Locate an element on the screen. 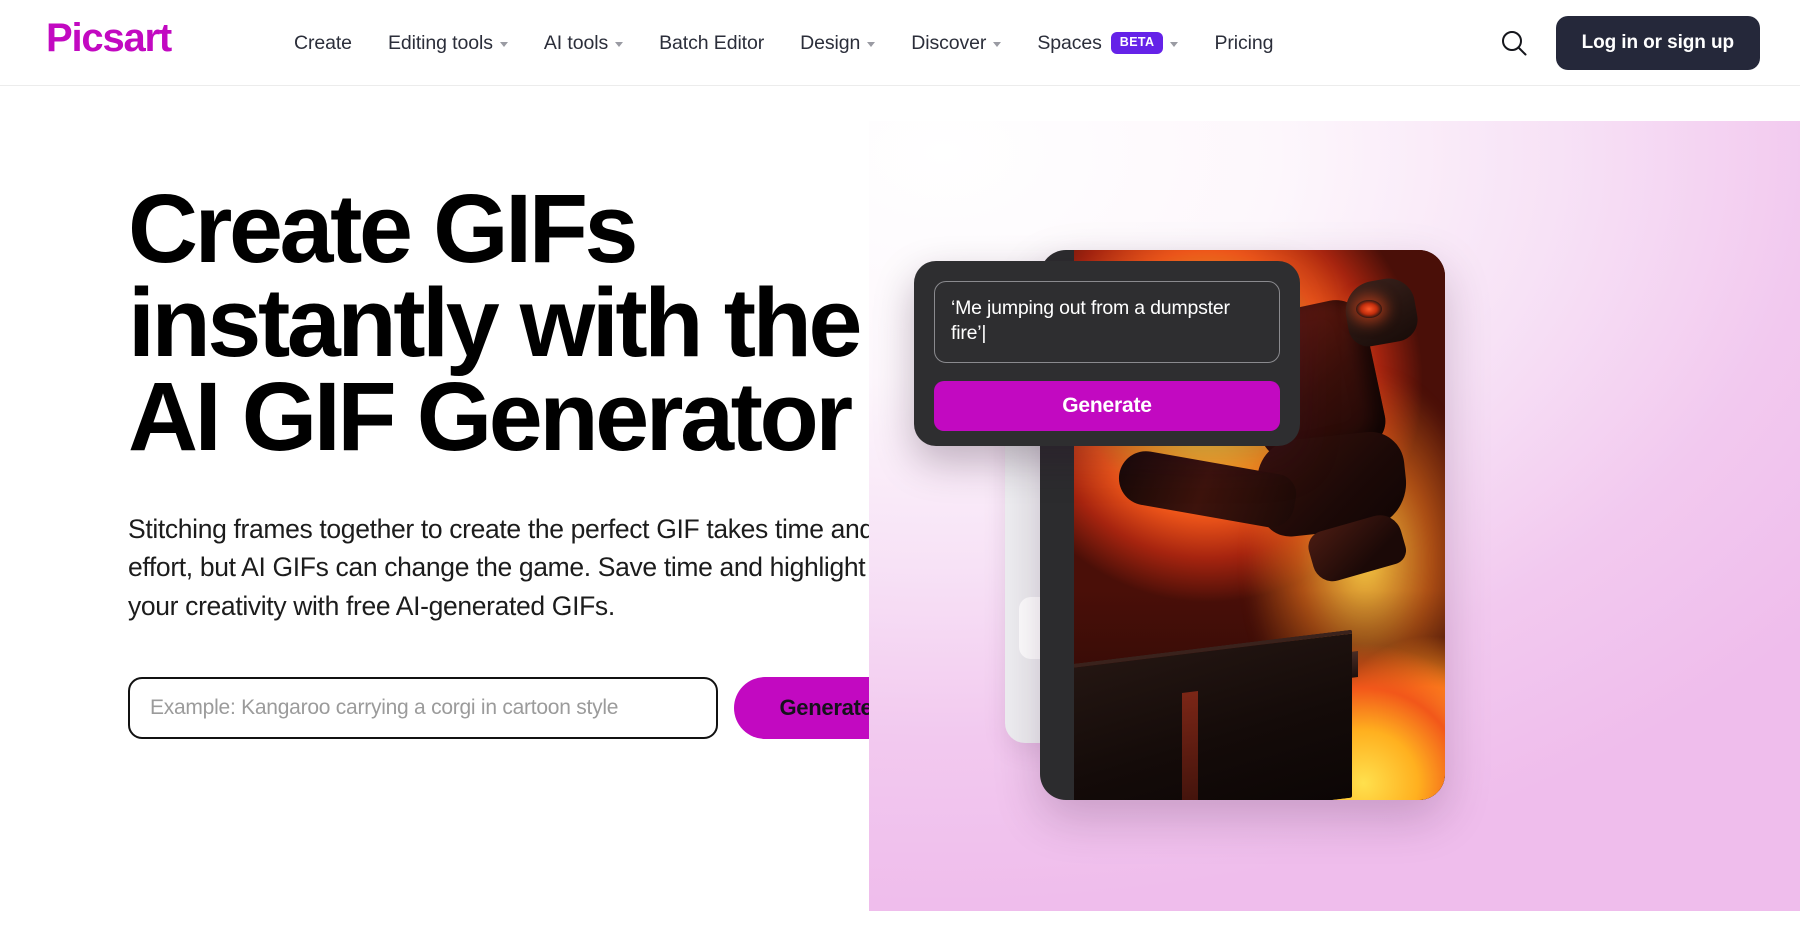  nav-item-discover: Discover is located at coordinates (956, 43).